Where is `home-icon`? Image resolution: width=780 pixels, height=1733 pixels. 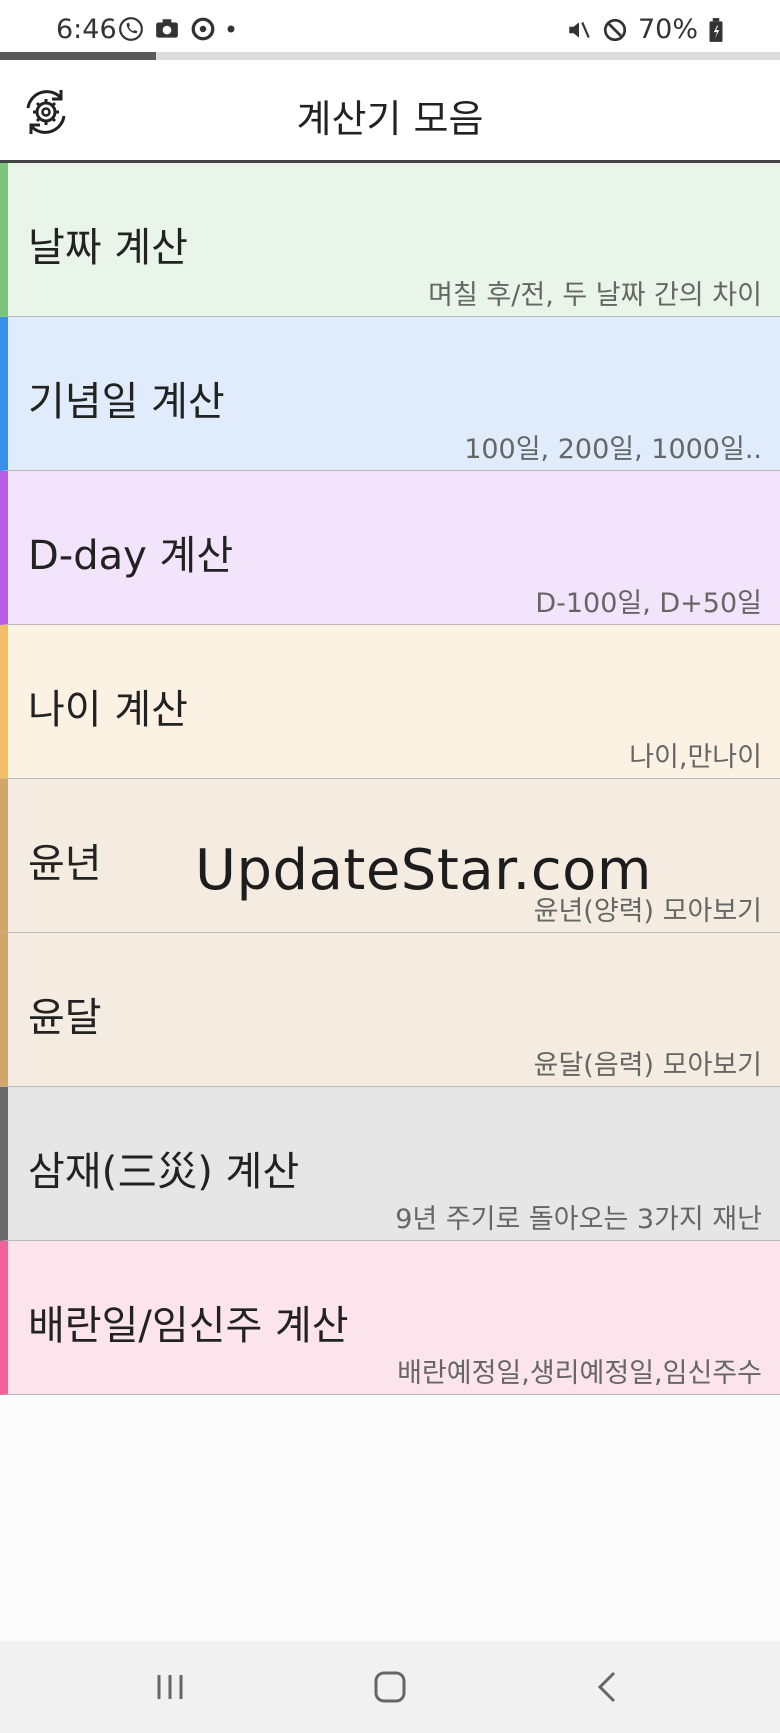
home-icon is located at coordinates (390, 1687).